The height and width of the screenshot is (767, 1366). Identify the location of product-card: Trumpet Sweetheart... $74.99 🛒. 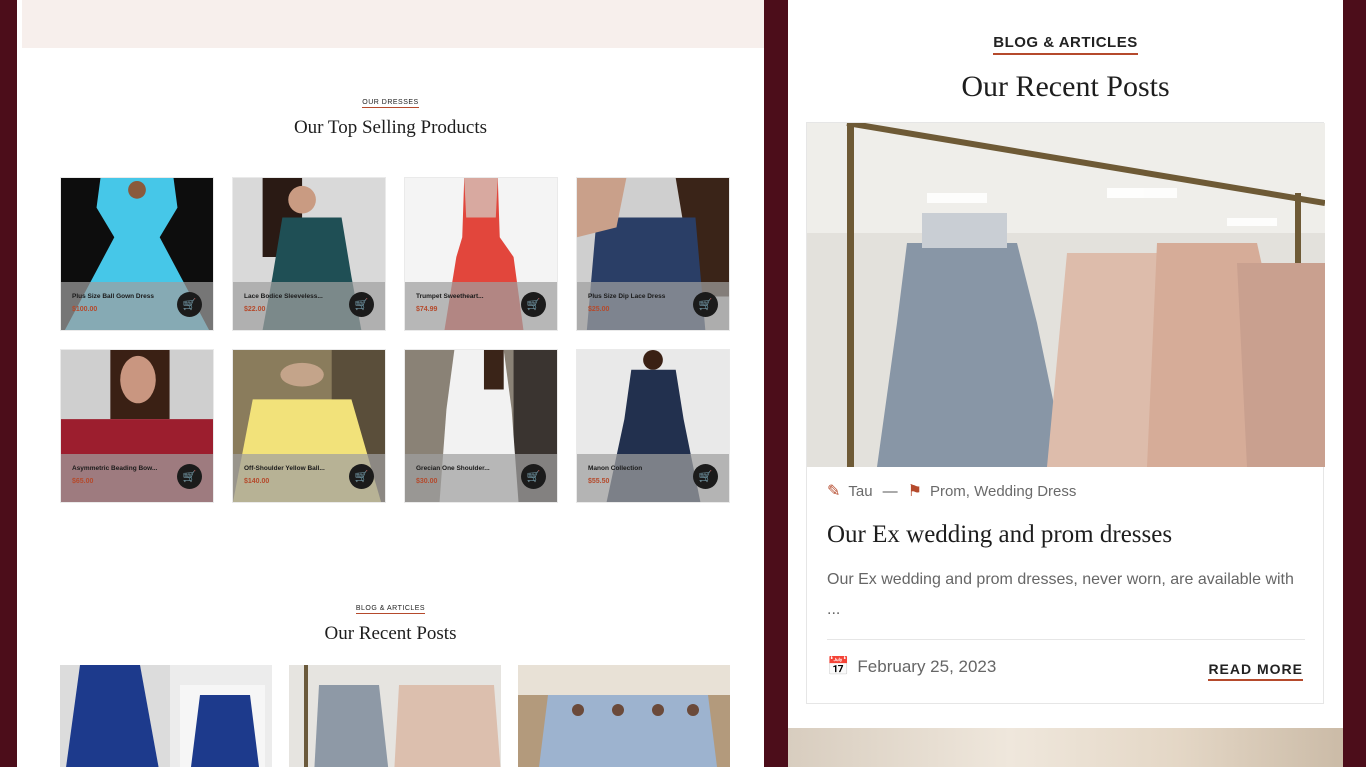
(481, 254).